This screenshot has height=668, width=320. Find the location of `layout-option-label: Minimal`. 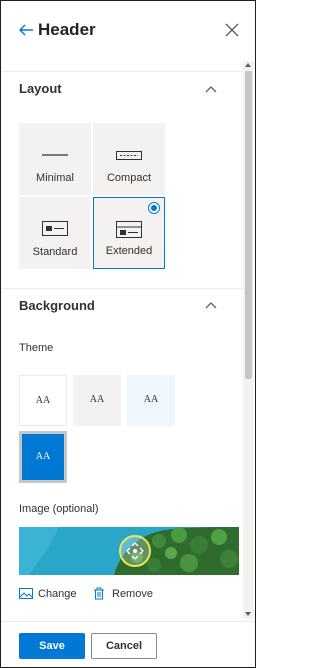

layout-option-label: Minimal is located at coordinates (55, 178).